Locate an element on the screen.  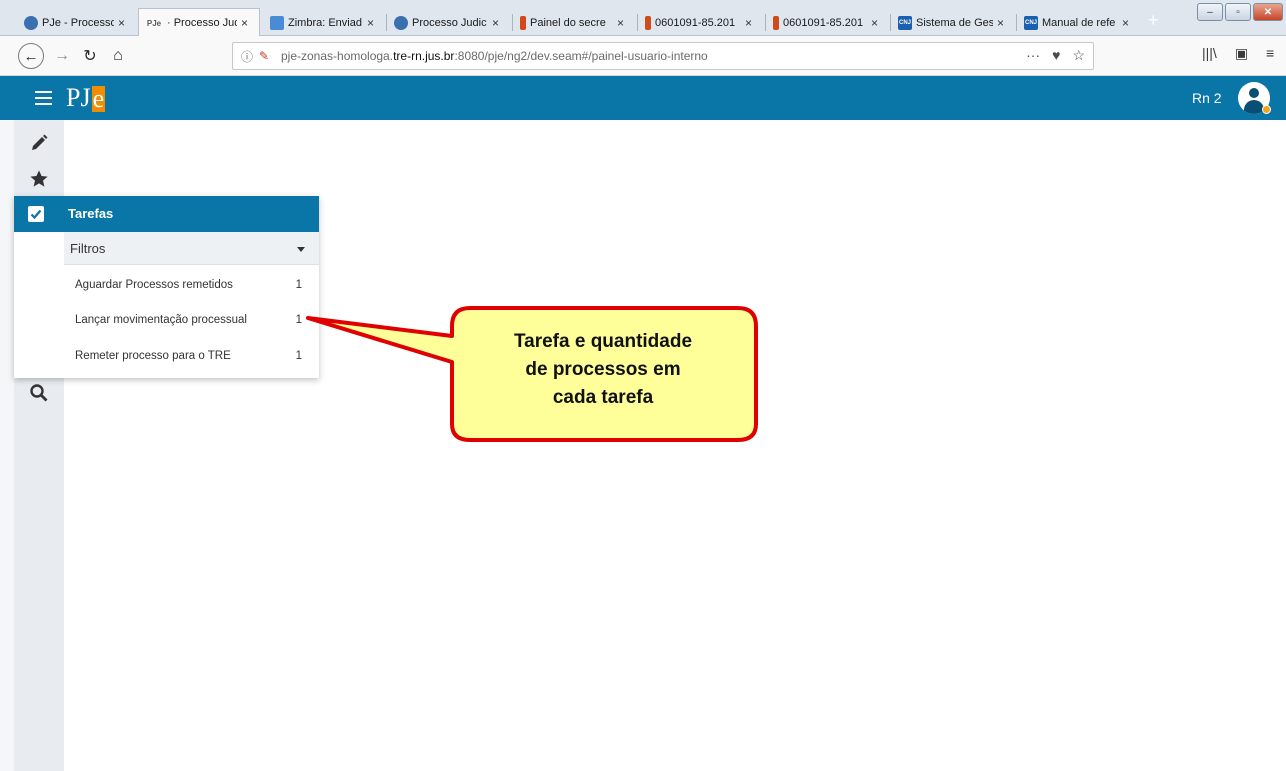
task-item: Aguardar Processos remetidos 1 is located at coordinates (191, 286).